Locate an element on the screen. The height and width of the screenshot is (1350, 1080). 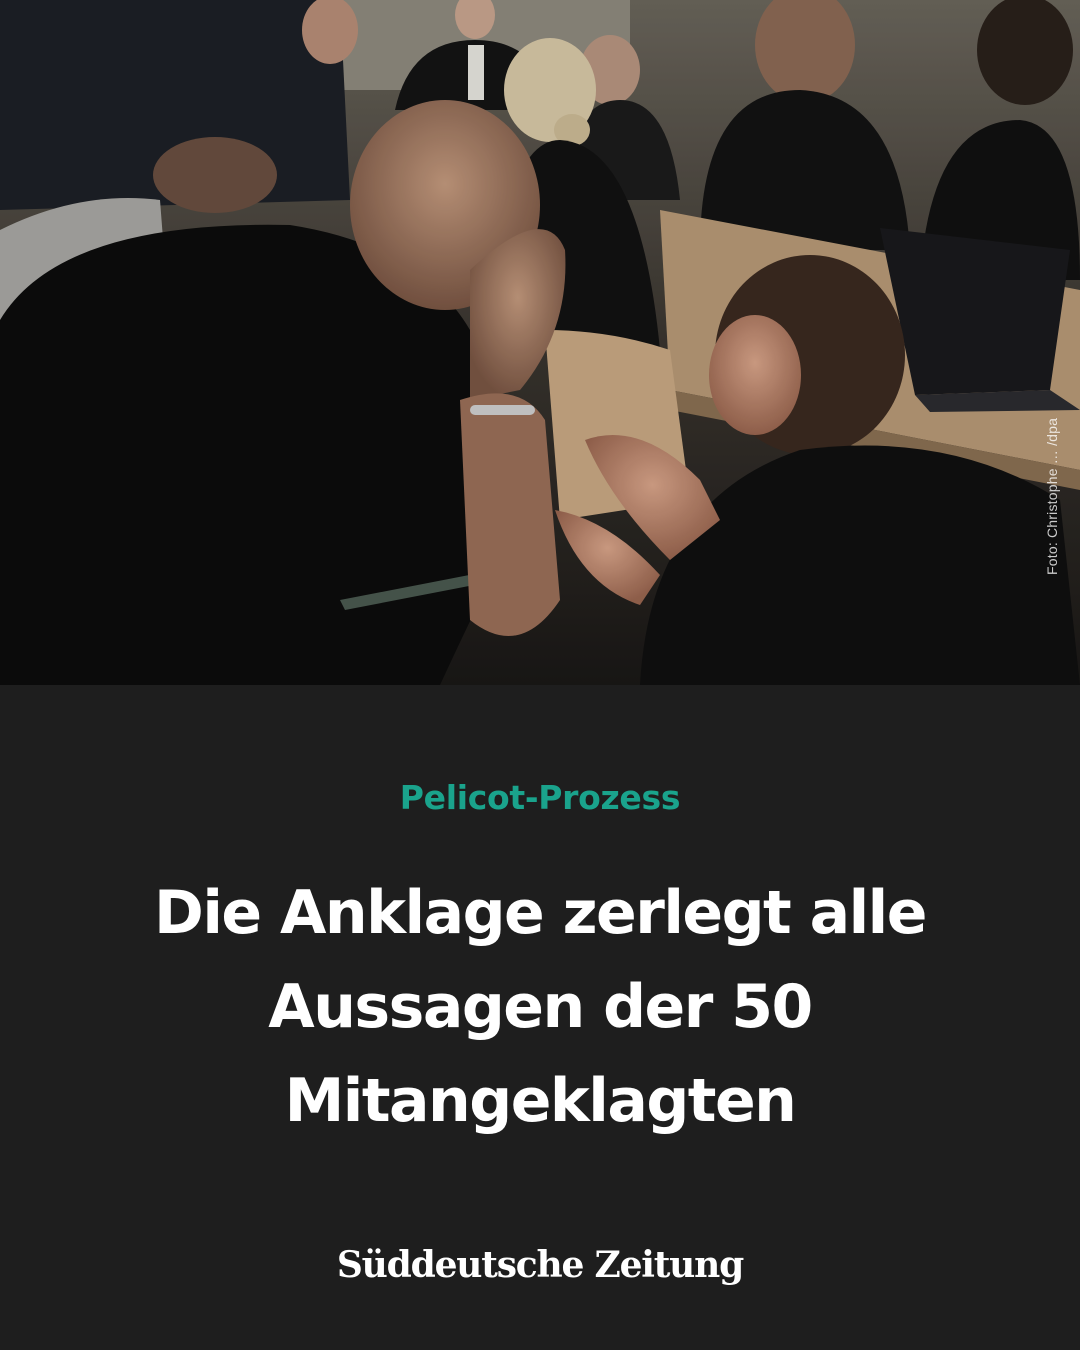
photo-credit: Foto: Christophe … /dpa is located at coordinates (1052, 496).